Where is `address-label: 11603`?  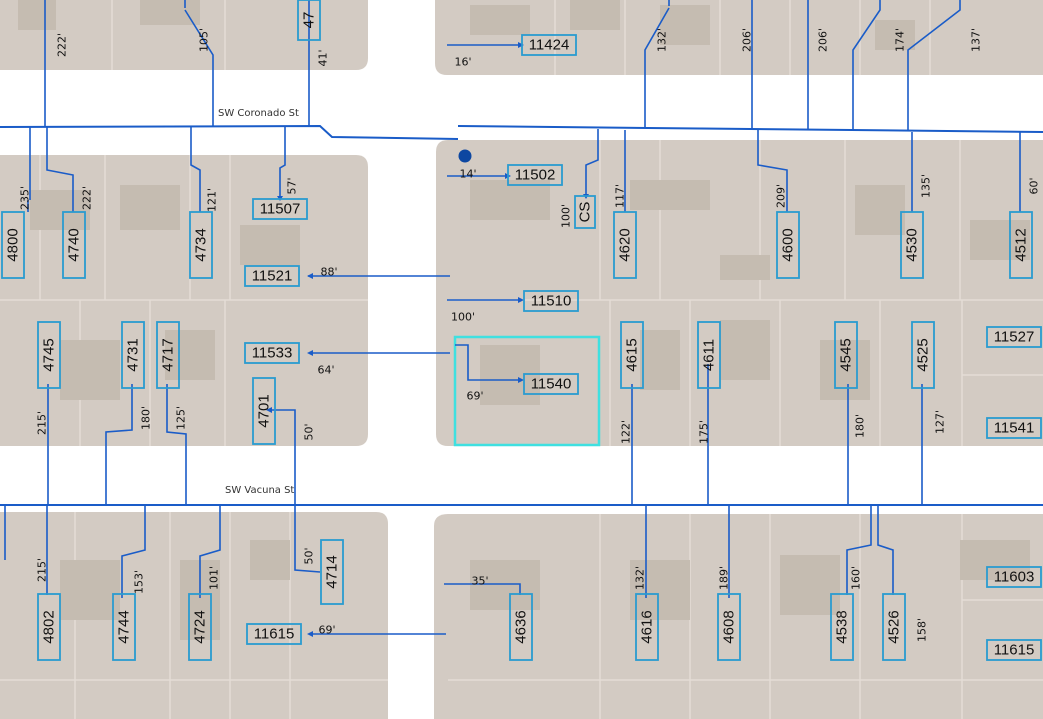
address-label: 11603 is located at coordinates (1014, 577).